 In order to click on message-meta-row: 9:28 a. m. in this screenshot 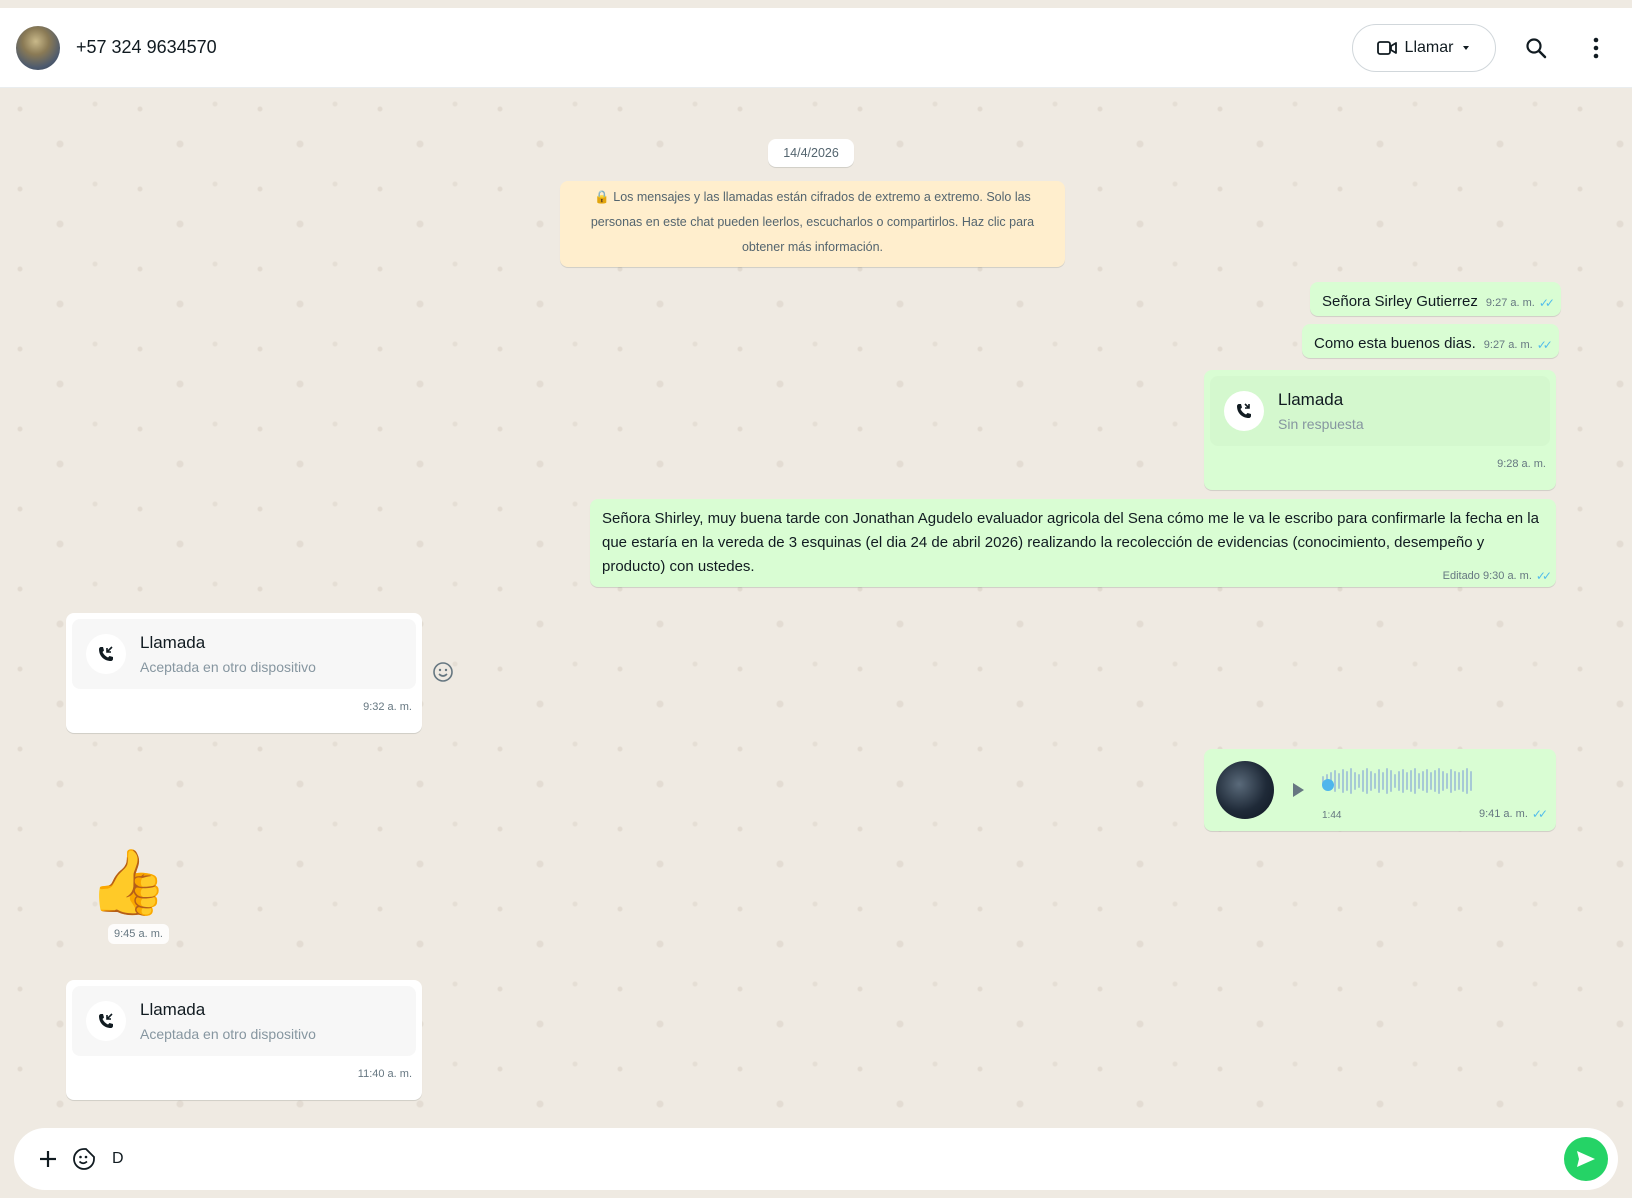, I will do `click(1380, 462)`.